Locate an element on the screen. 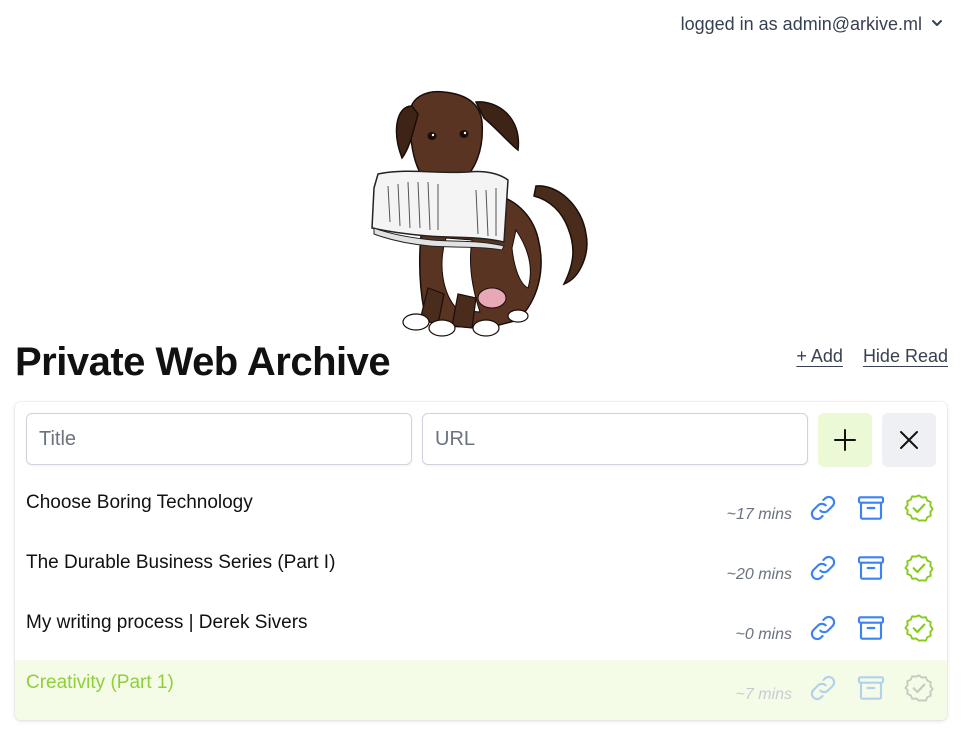 The width and height of the screenshot is (966, 753). title-input is located at coordinates (219, 439).